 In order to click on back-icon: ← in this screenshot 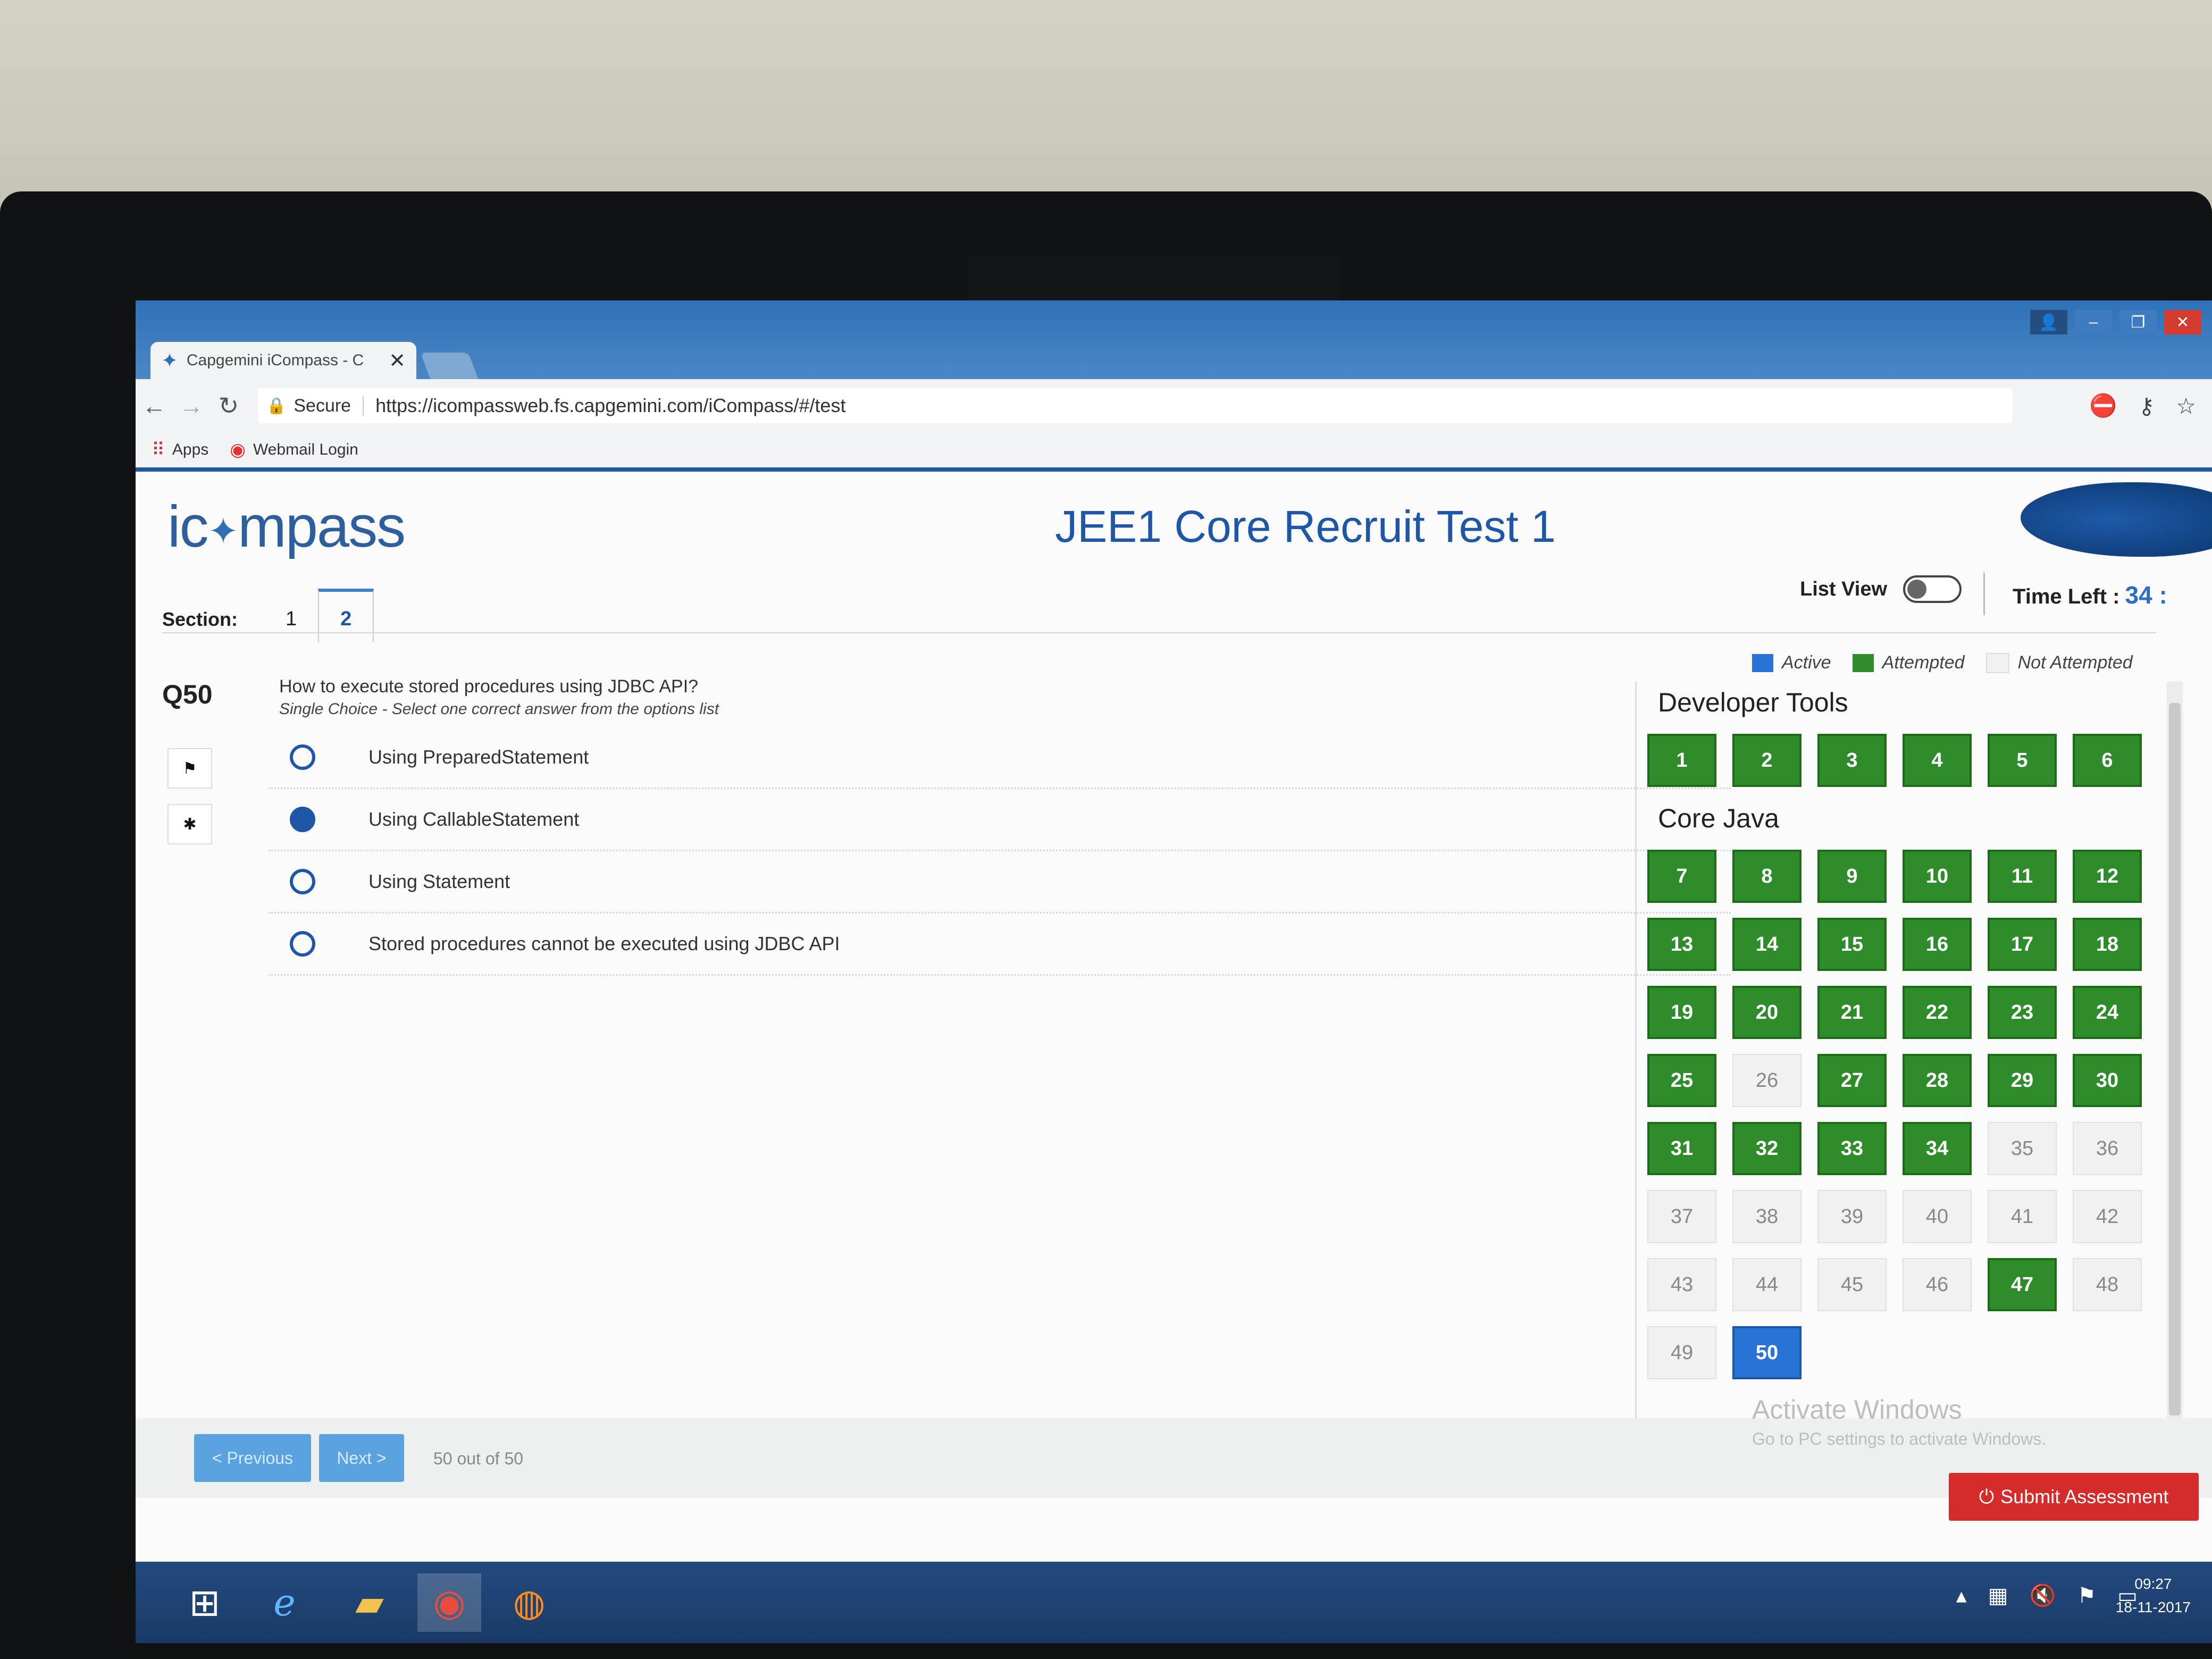, I will do `click(154, 405)`.